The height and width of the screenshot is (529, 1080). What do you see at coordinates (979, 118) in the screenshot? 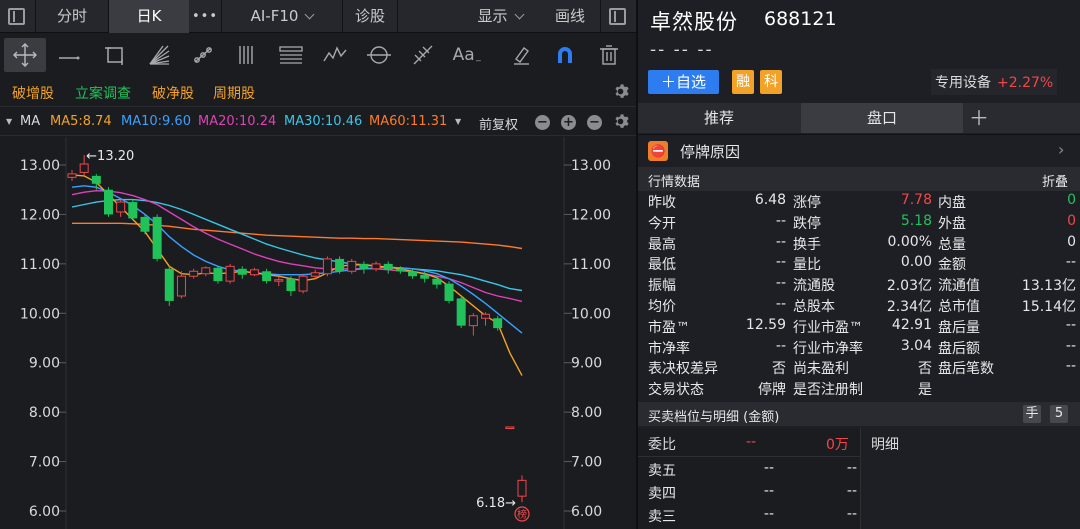
I see `add-tab-button: ＋` at bounding box center [979, 118].